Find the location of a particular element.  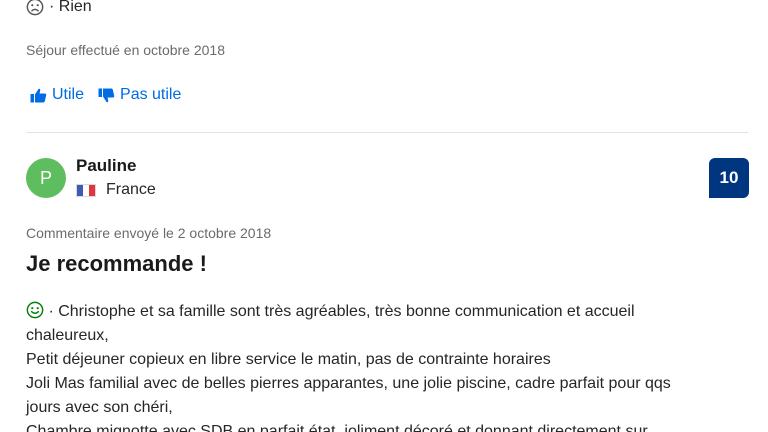

thumbs-up-icon is located at coordinates (38, 95).